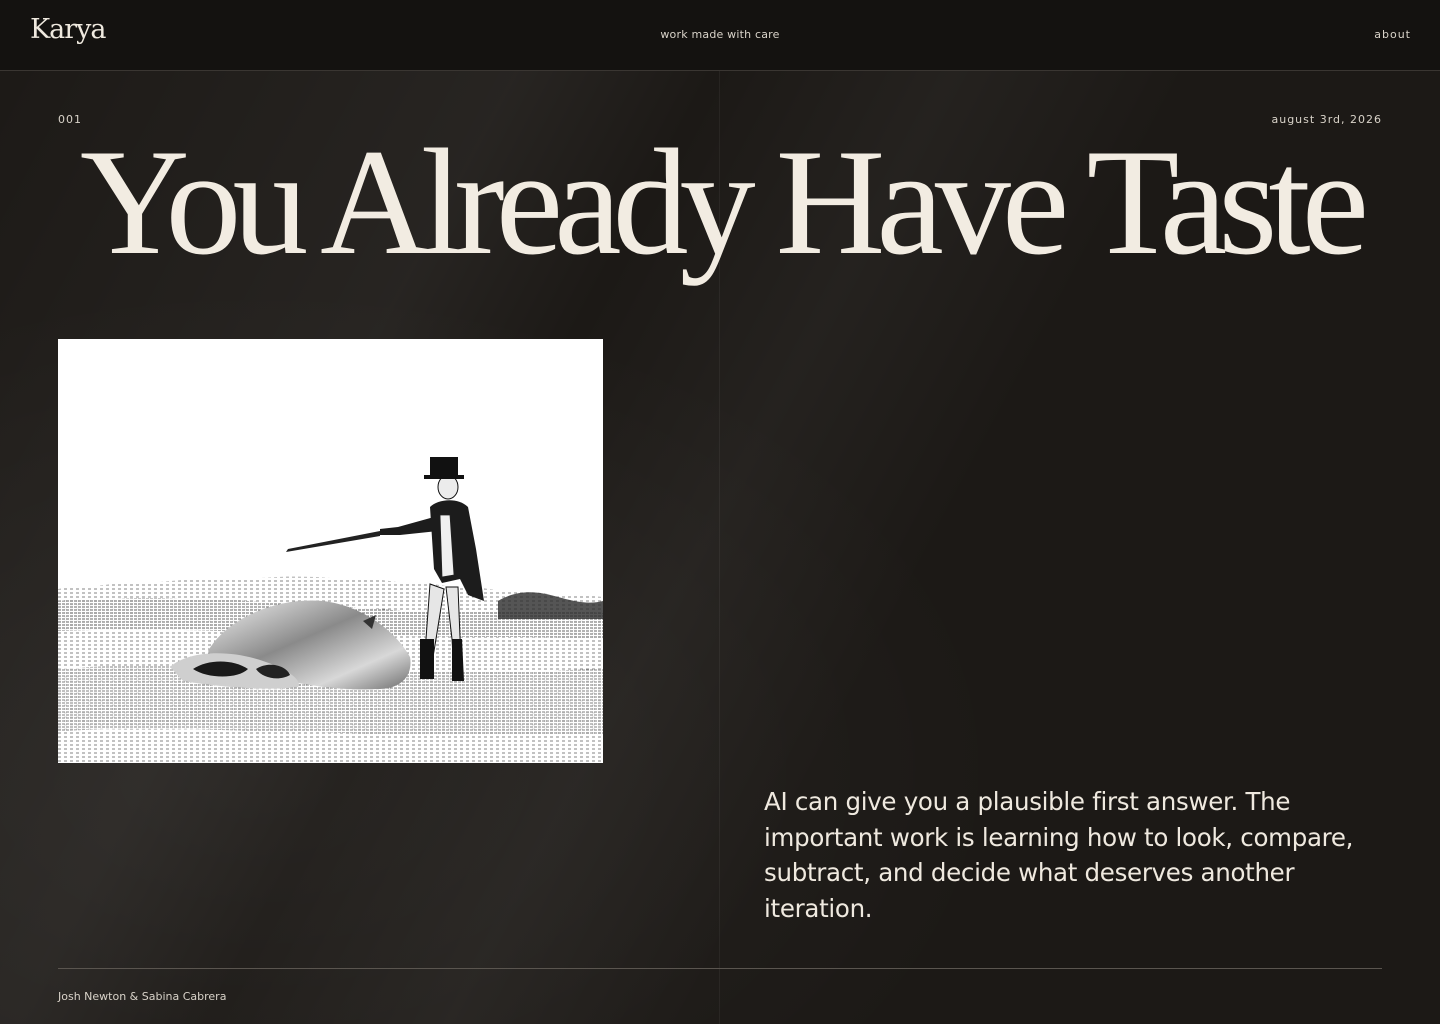 The height and width of the screenshot is (1024, 1440). What do you see at coordinates (142, 996) in the screenshot?
I see `author-credits: Josh Newton & Sabina Cabrera` at bounding box center [142, 996].